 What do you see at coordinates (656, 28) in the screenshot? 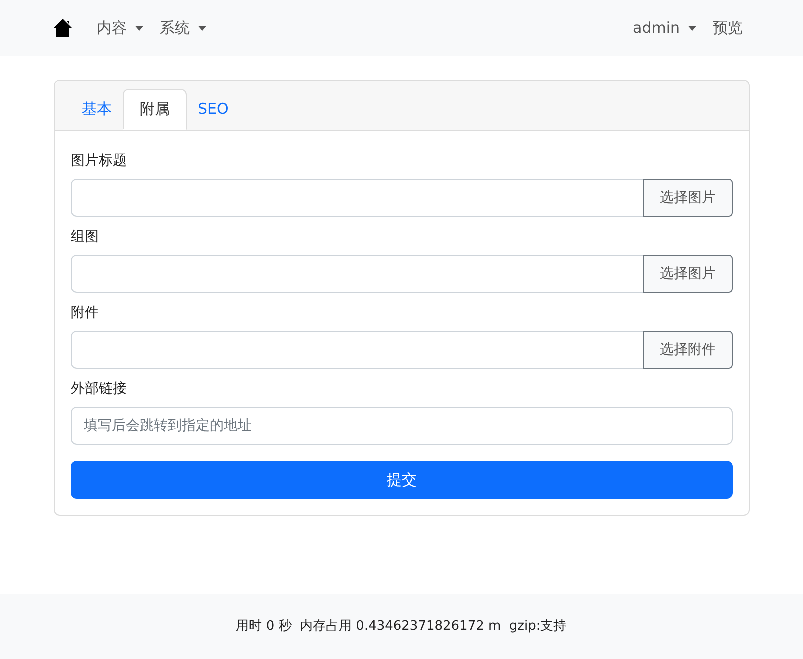
I see `link-label: admin` at bounding box center [656, 28].